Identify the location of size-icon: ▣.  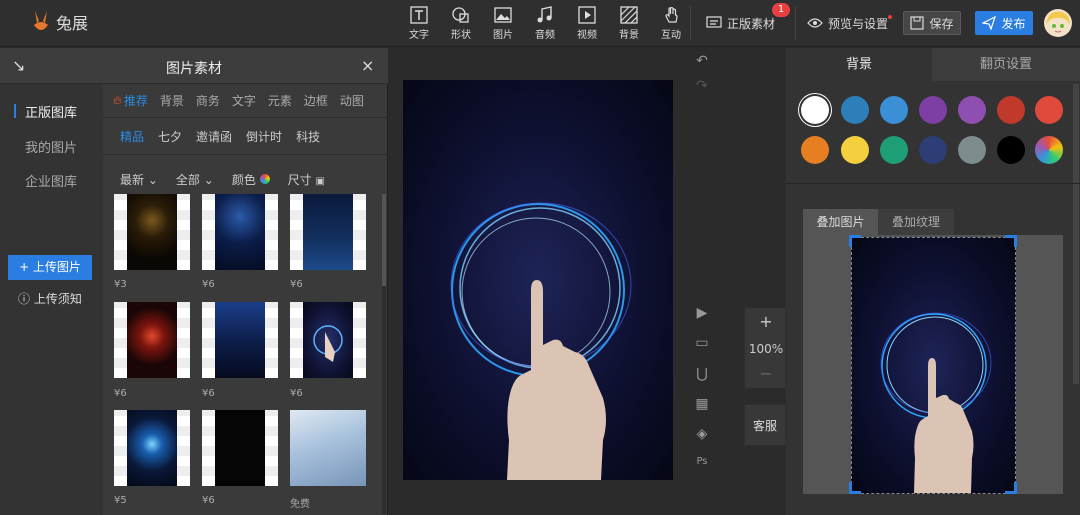
(320, 181).